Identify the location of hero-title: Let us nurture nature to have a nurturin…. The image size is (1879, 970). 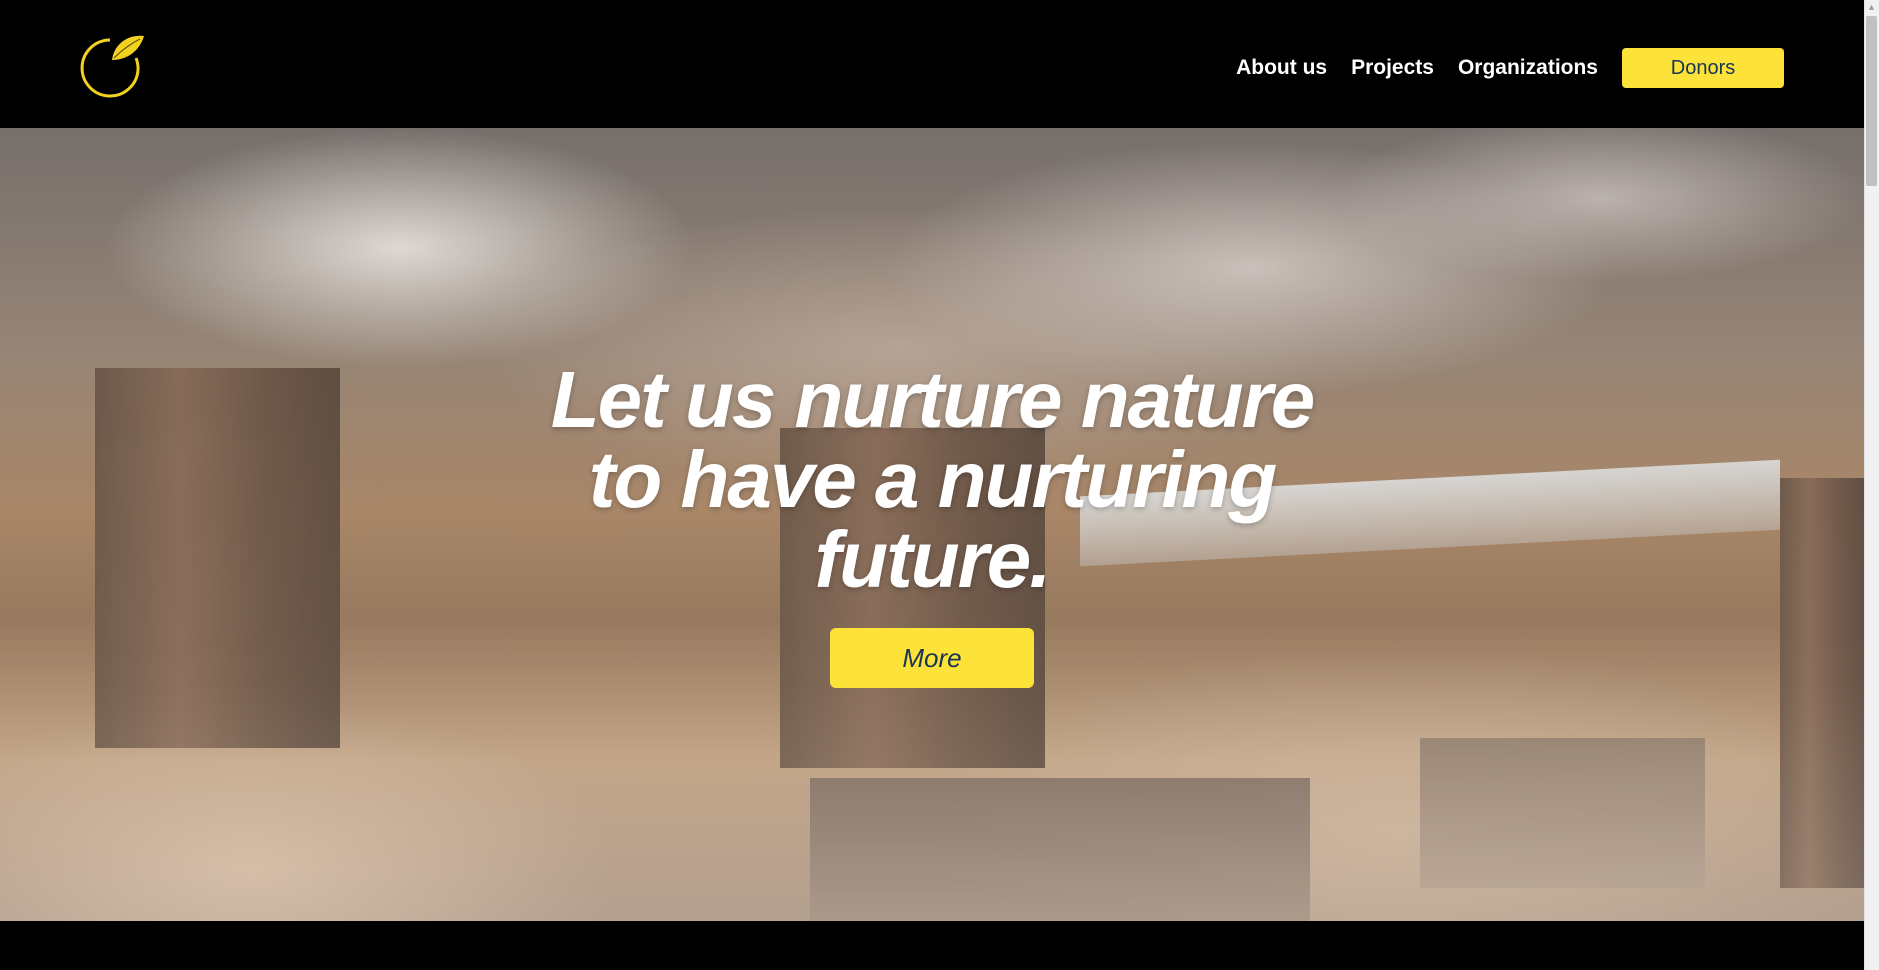
(932, 480).